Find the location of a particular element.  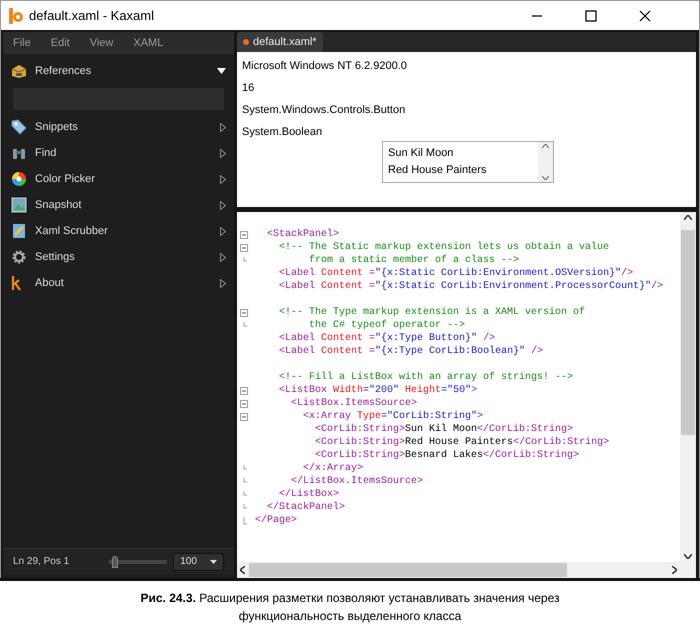

code-line: </Page> is located at coordinates (276, 520).